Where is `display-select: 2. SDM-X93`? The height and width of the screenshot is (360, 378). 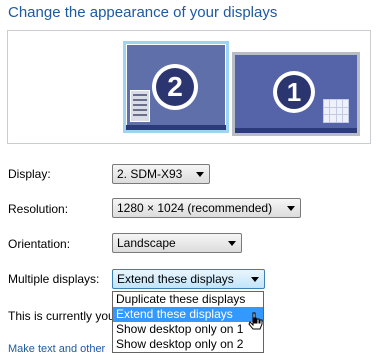
display-select: 2. SDM-X93 is located at coordinates (161, 174).